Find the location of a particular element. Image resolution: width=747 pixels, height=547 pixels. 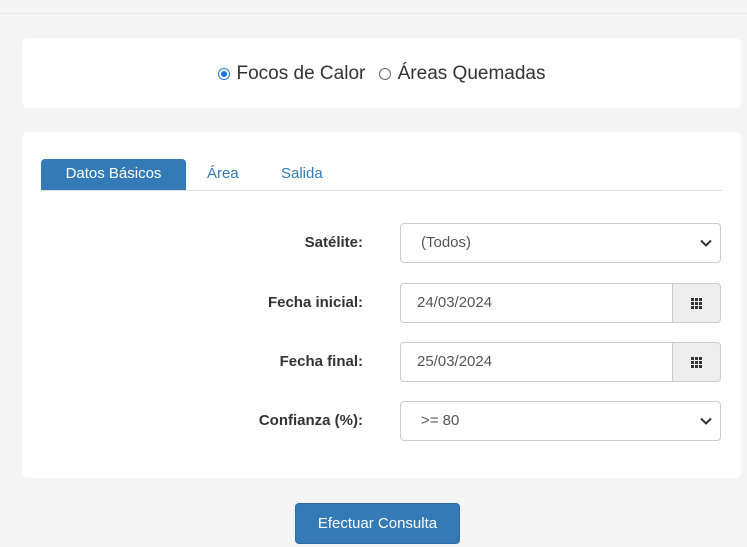

satellite-row: Satélite: (Todos) is located at coordinates (381, 243).